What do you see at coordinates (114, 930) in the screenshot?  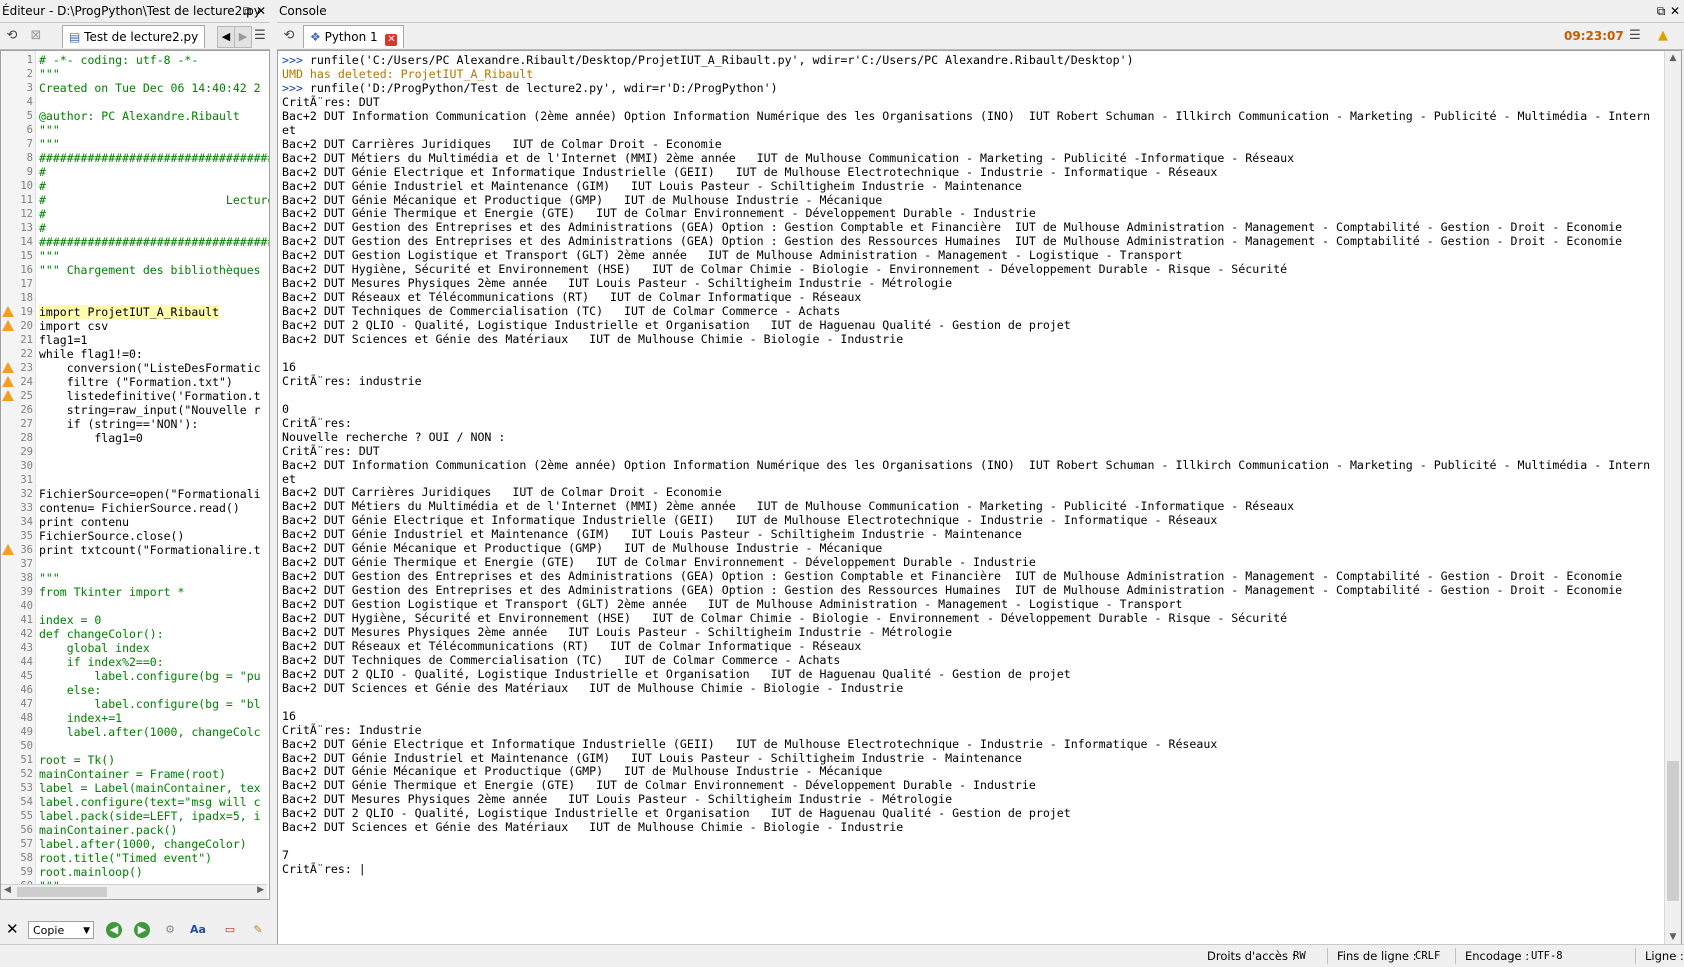 I see `find-previous-icon: ◀` at bounding box center [114, 930].